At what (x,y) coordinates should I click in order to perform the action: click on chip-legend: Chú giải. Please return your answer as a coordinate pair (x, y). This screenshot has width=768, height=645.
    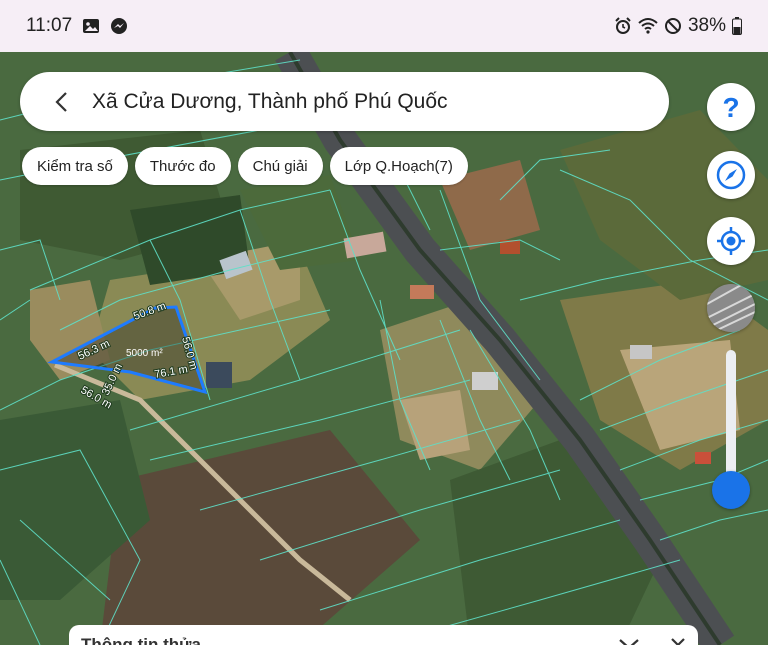
    Looking at the image, I should click on (280, 166).